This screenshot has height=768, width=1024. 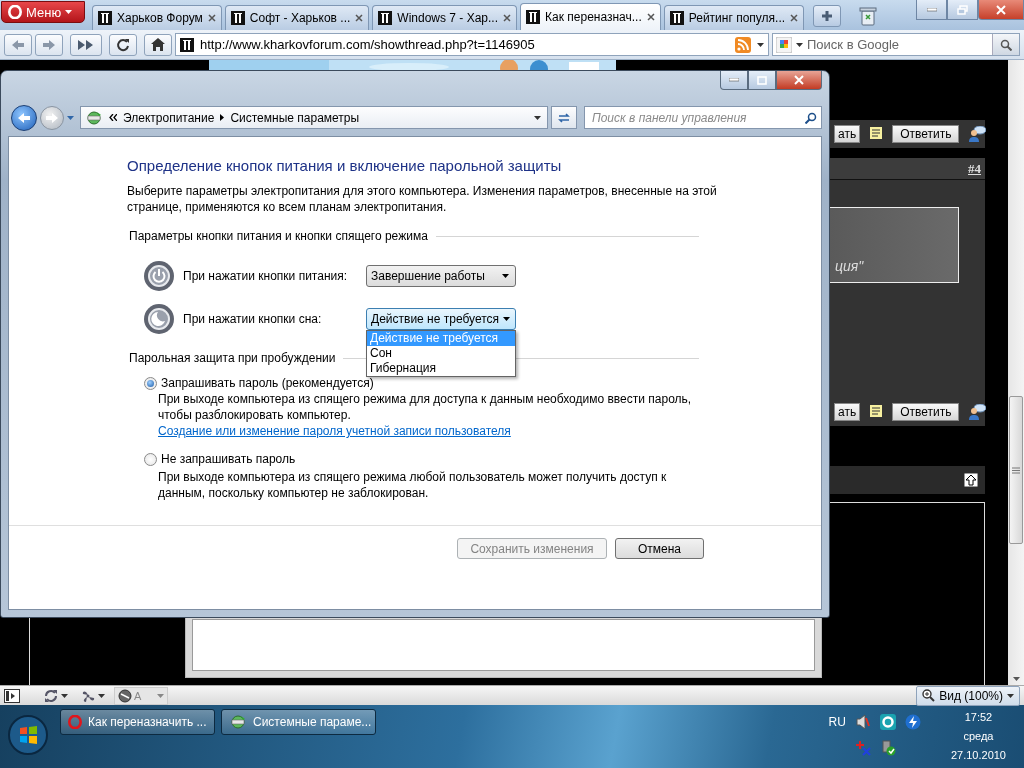 I want to click on speaker-icon, so click(x=862, y=722).